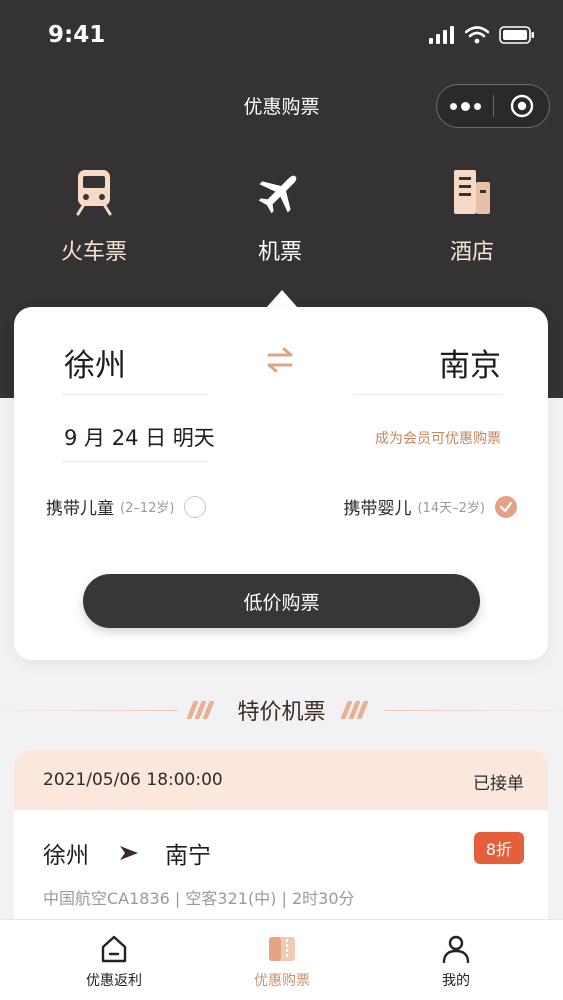 The width and height of the screenshot is (563, 1000). What do you see at coordinates (94, 193) in the screenshot?
I see `train-icon` at bounding box center [94, 193].